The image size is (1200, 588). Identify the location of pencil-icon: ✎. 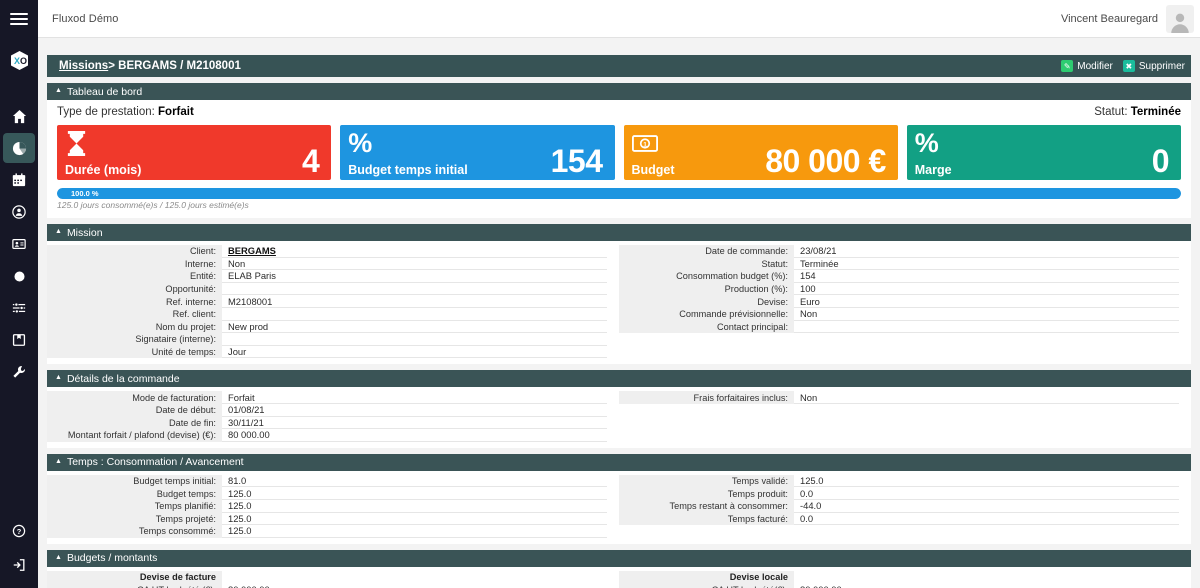
(1067, 66).